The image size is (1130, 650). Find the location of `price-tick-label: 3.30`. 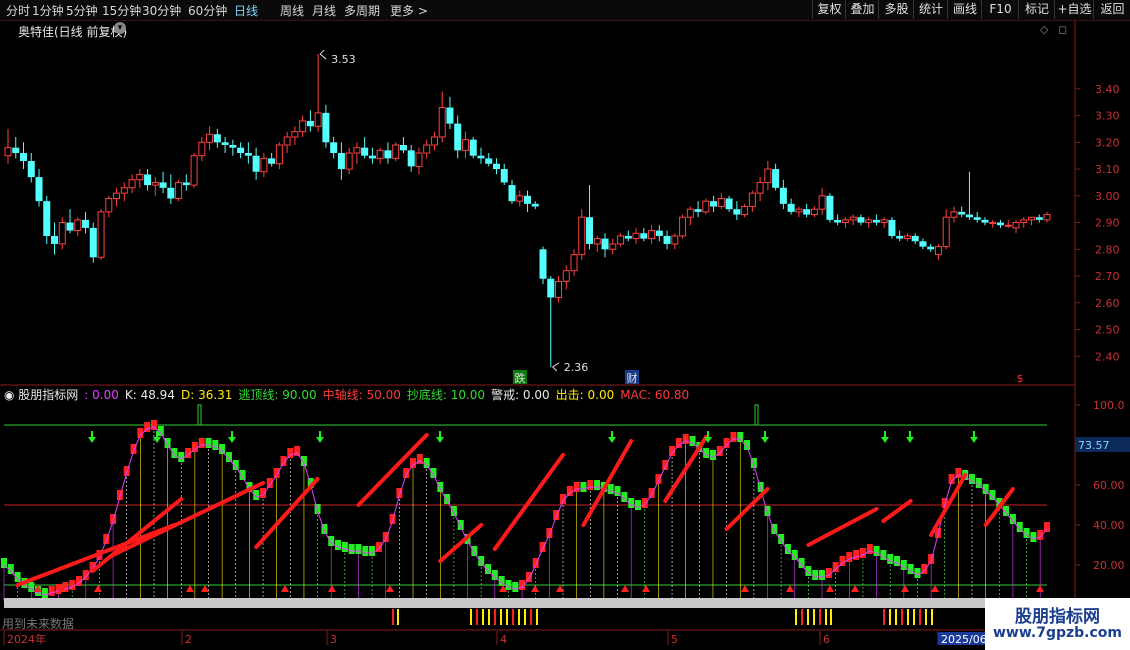

price-tick-label: 3.30 is located at coordinates (1107, 116).